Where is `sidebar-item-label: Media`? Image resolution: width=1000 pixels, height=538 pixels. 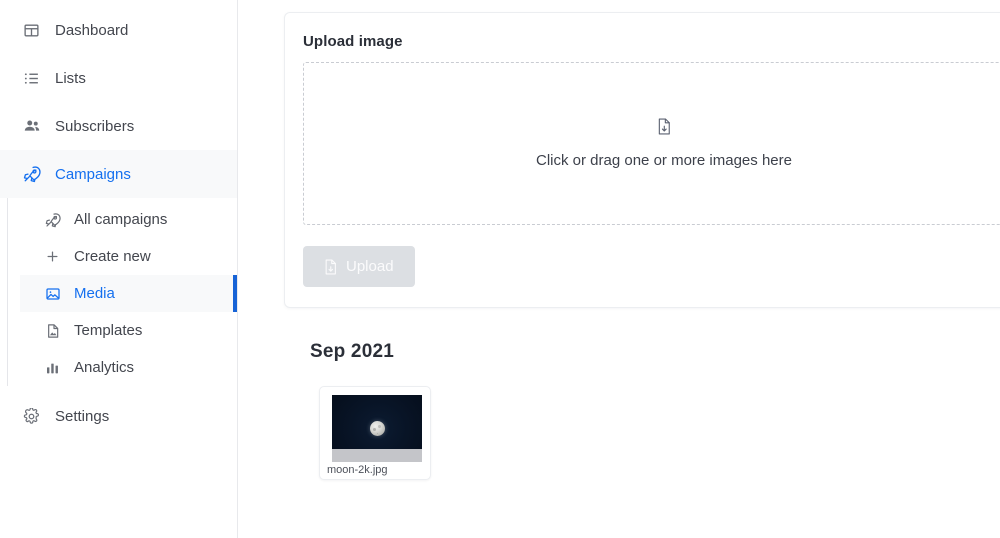 sidebar-item-label: Media is located at coordinates (94, 293).